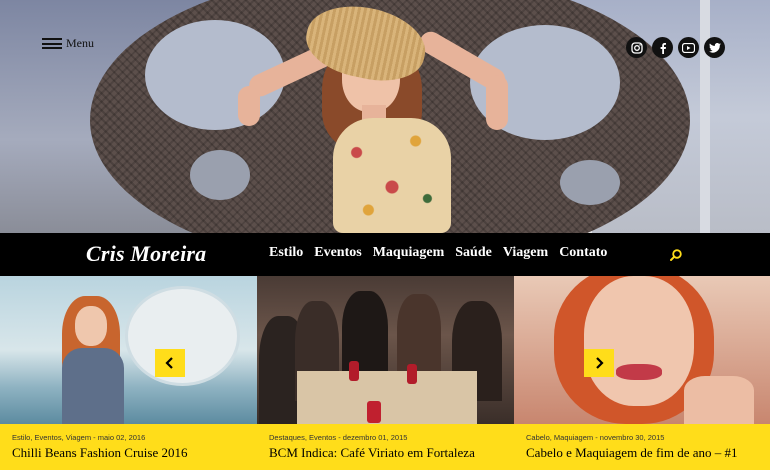 Image resolution: width=770 pixels, height=470 pixels. I want to click on post-meta: Cabelo, Maquiagem - novembro 30, 2015, so click(595, 437).